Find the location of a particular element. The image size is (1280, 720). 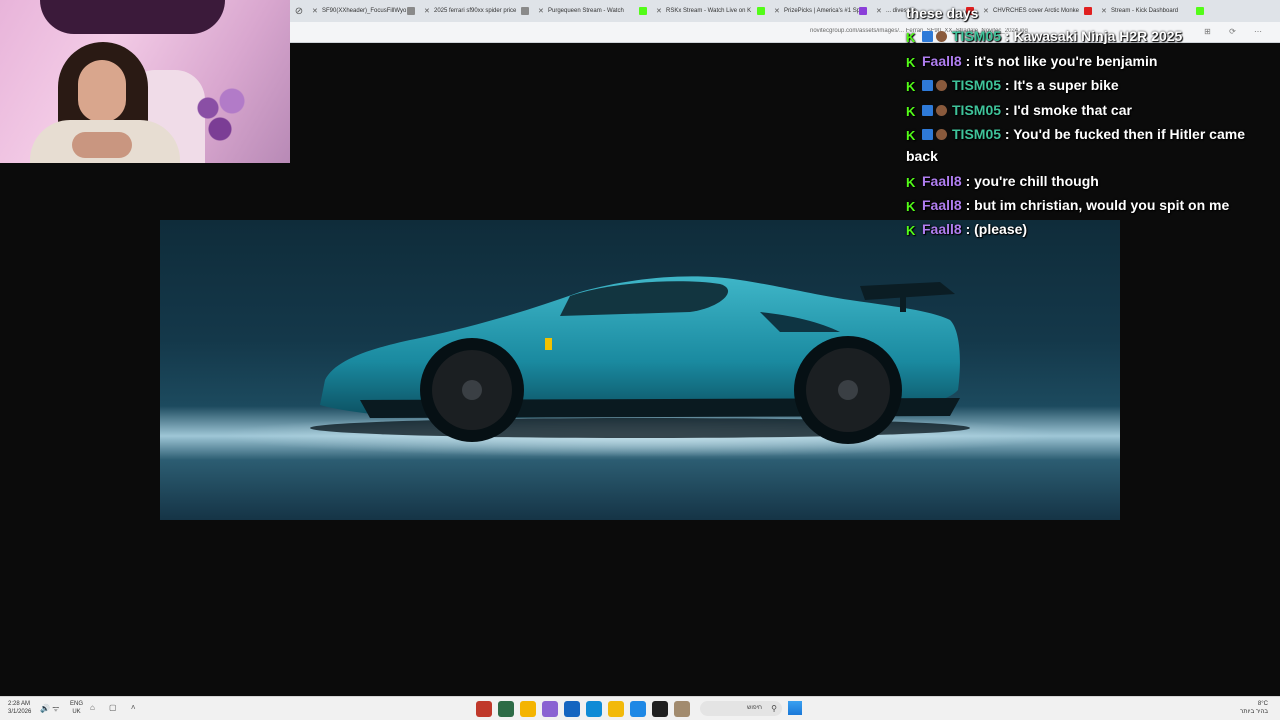

weather-temp: 8°C is located at coordinates (1262, 704).